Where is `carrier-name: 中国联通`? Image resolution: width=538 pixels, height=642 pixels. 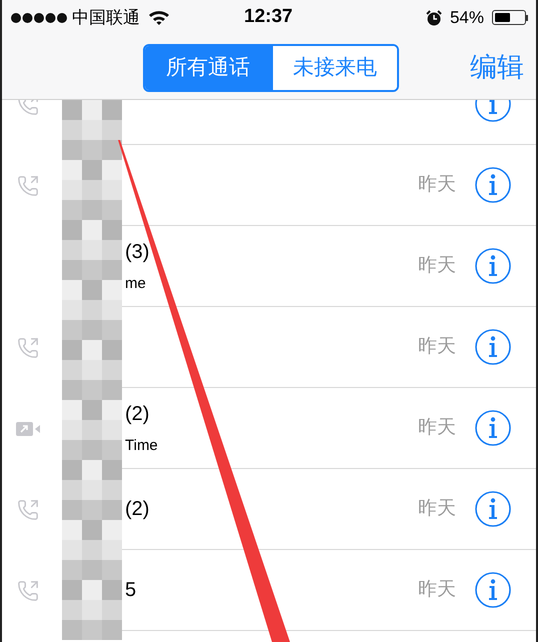 carrier-name: 中国联通 is located at coordinates (106, 17).